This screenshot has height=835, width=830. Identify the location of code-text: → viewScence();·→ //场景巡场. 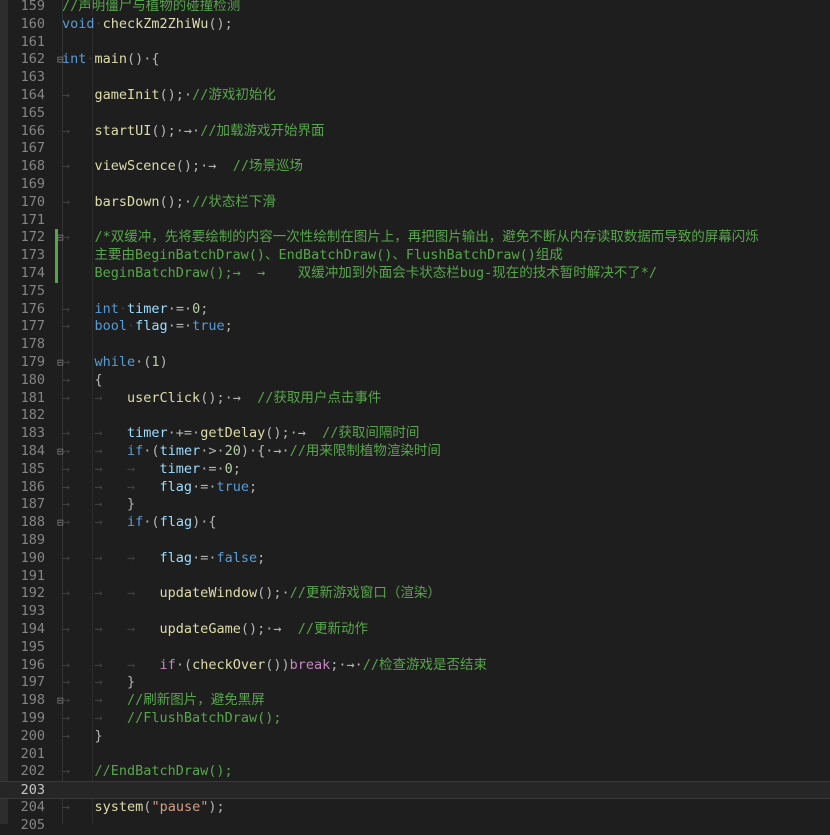
(182, 167).